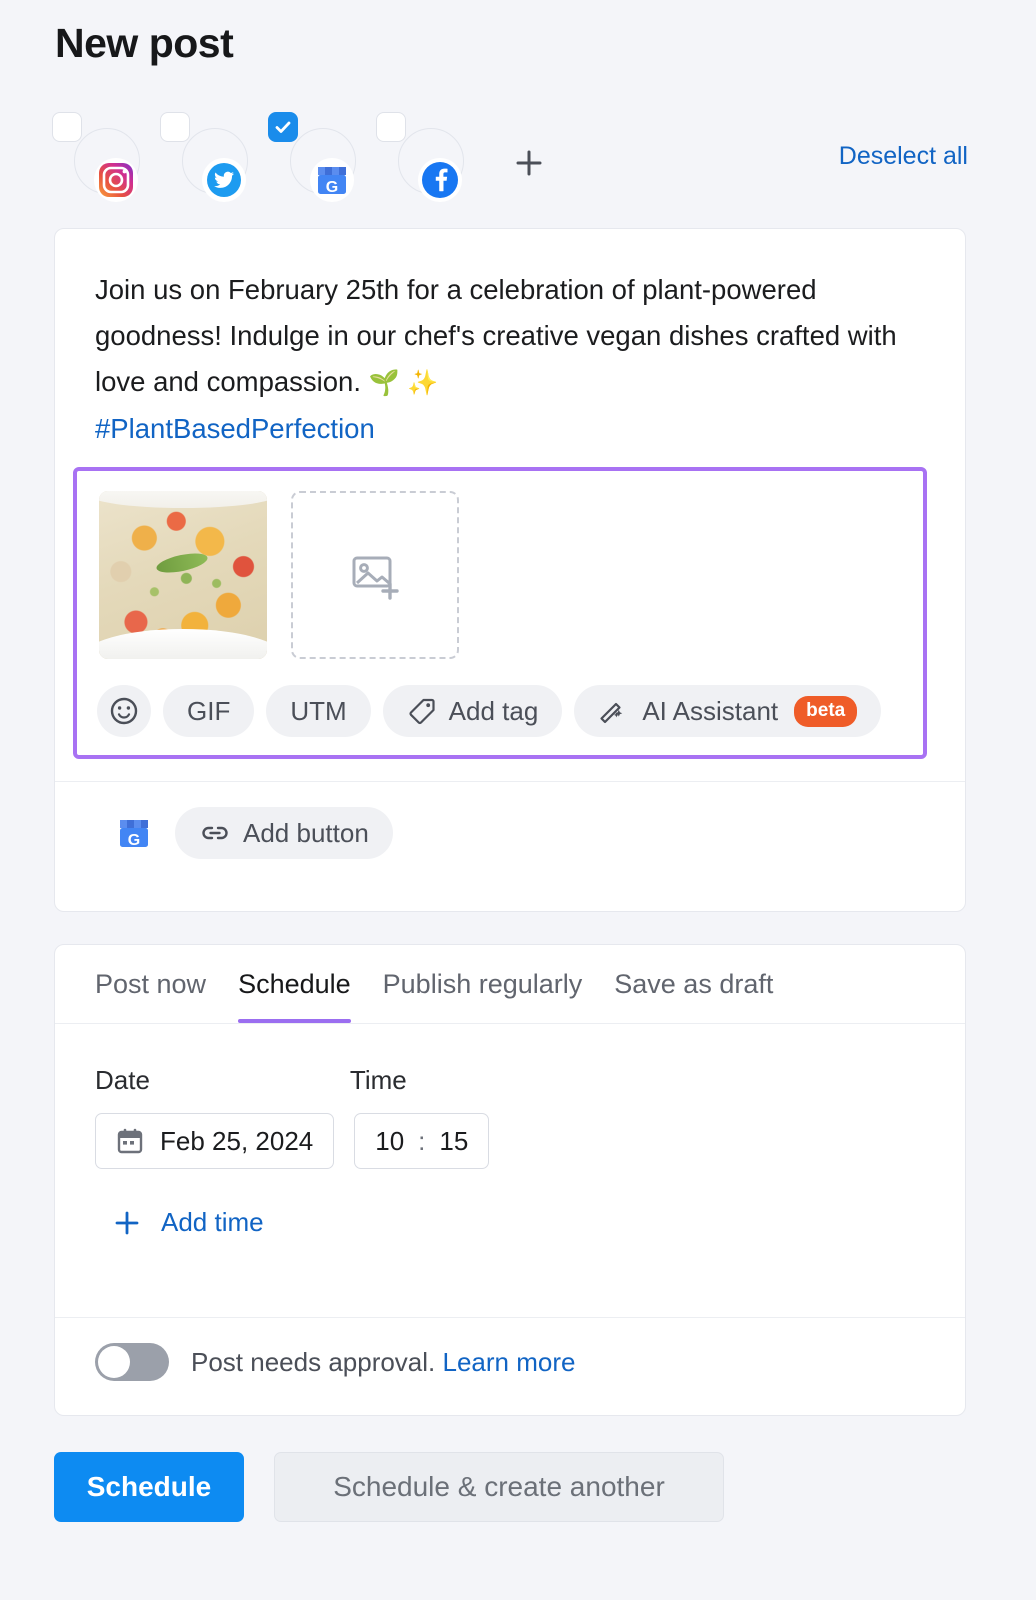 The width and height of the screenshot is (1036, 1600). Describe the element at coordinates (212, 1222) in the screenshot. I see `add-time-label: Add time` at that location.